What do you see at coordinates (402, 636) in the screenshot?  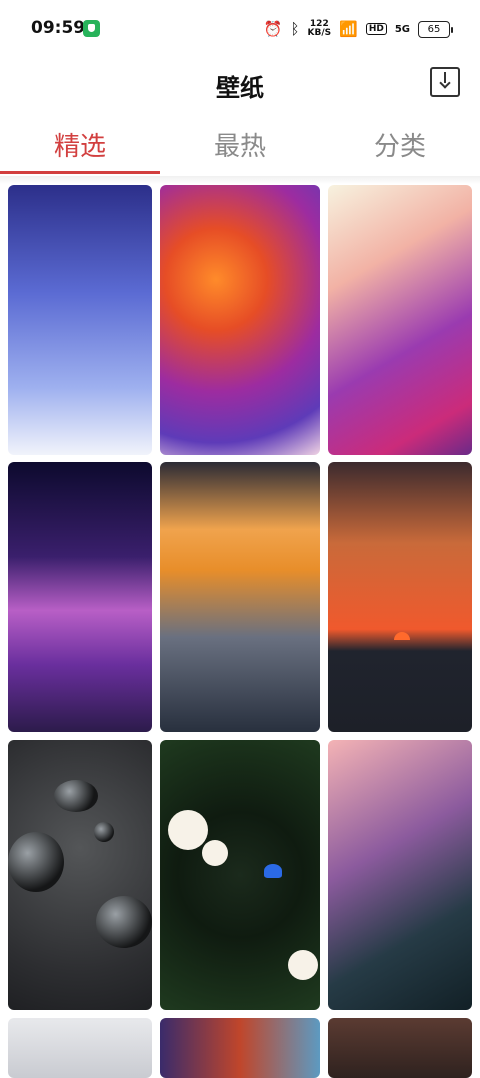 I see `sun-shape` at bounding box center [402, 636].